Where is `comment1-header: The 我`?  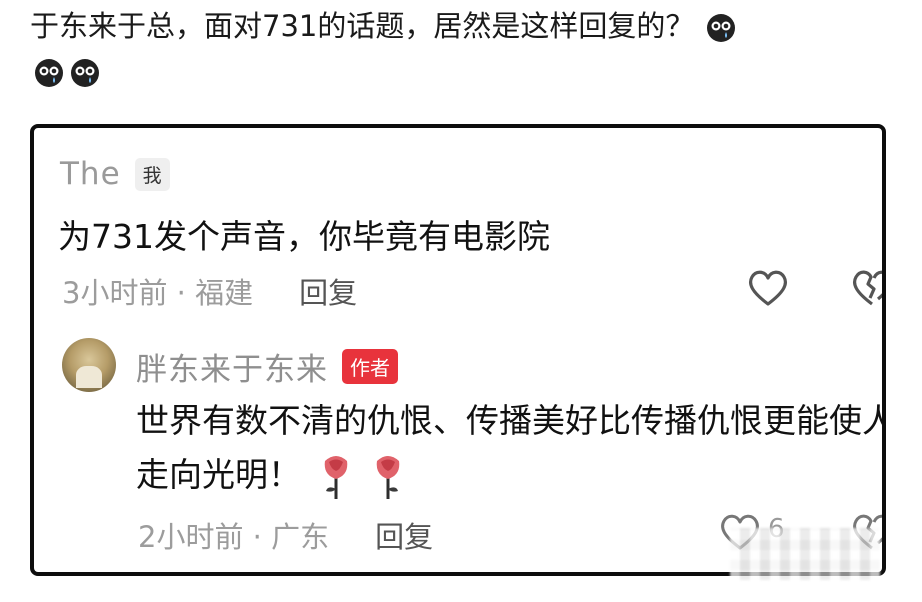 comment1-header: The 我 is located at coordinates (115, 174).